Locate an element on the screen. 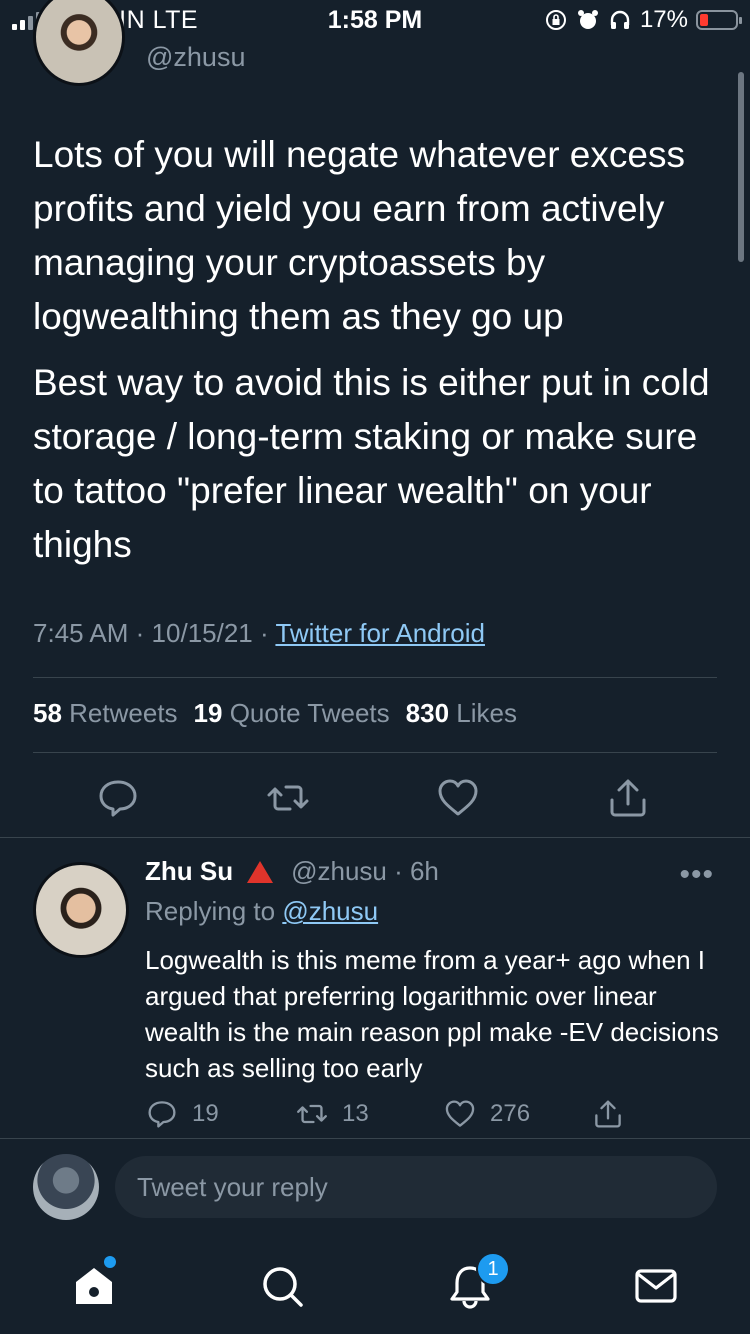 The width and height of the screenshot is (750, 1334). replying-prefix: Replying to is located at coordinates (210, 911).